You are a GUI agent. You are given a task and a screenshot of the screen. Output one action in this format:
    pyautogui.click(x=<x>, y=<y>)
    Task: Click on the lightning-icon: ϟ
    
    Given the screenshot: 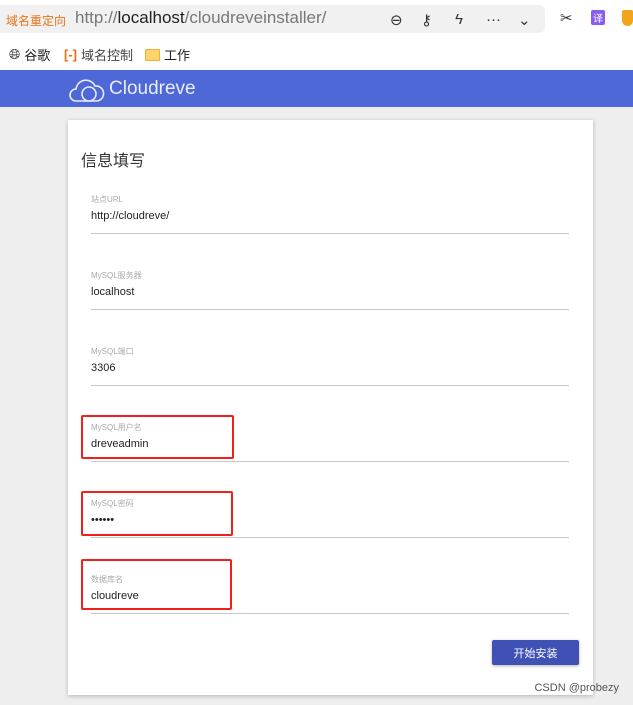 What is the action you would take?
    pyautogui.click(x=459, y=19)
    